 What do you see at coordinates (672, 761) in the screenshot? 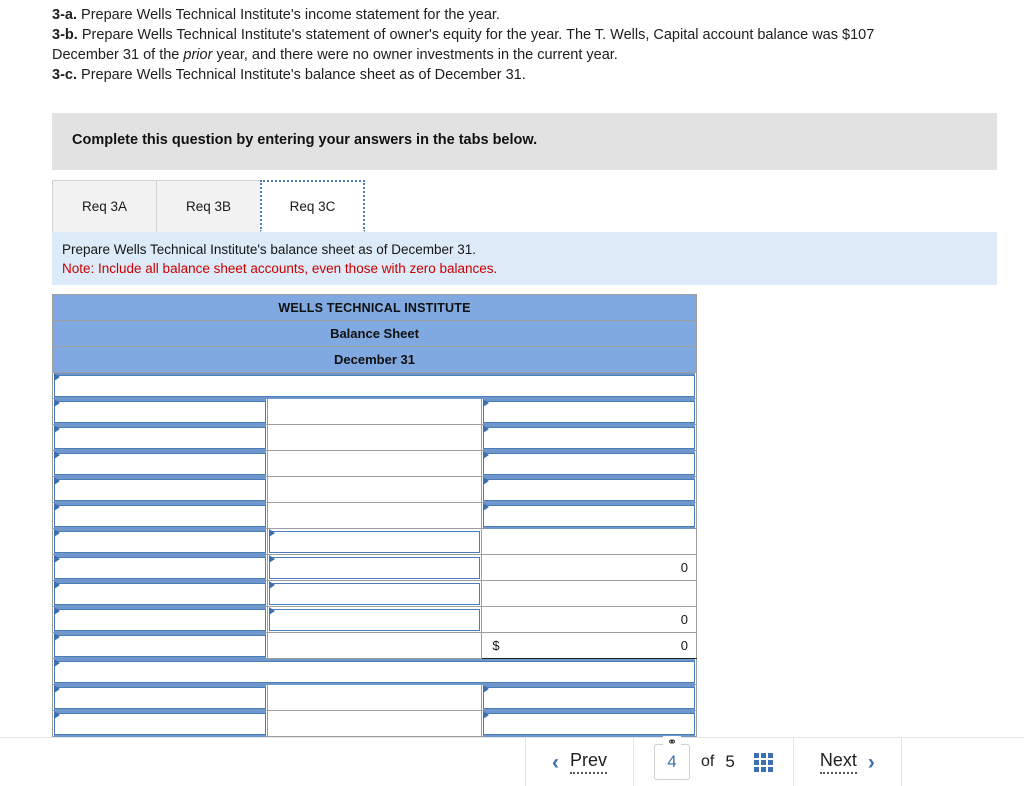
I see `current-page-value: 4` at bounding box center [672, 761].